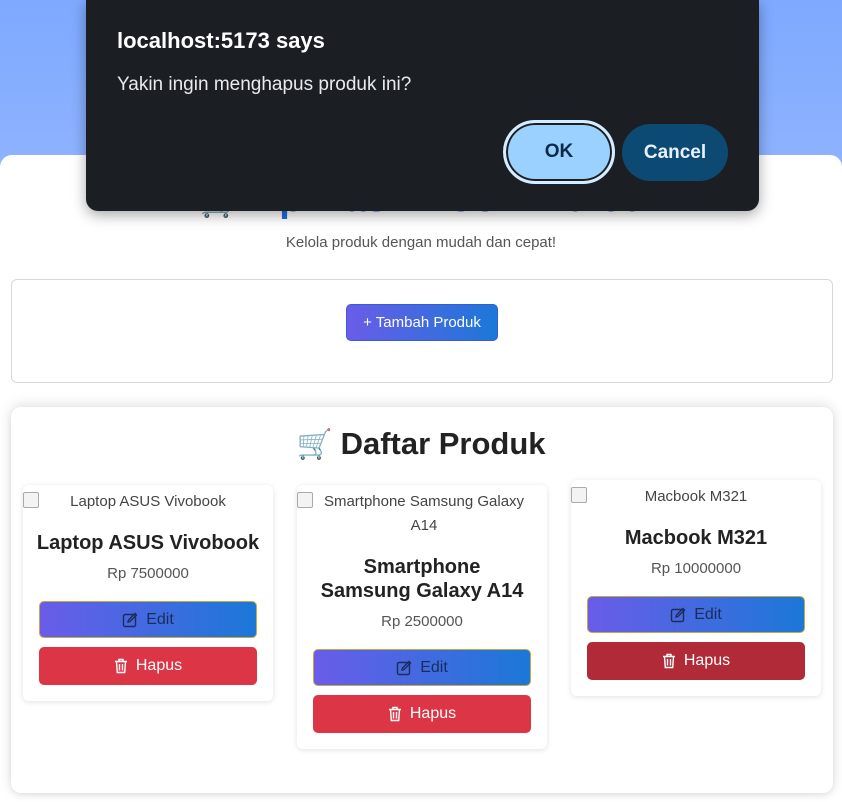 Image resolution: width=842 pixels, height=802 pixels. What do you see at coordinates (696, 568) in the screenshot?
I see `product-price: Rp 10000000` at bounding box center [696, 568].